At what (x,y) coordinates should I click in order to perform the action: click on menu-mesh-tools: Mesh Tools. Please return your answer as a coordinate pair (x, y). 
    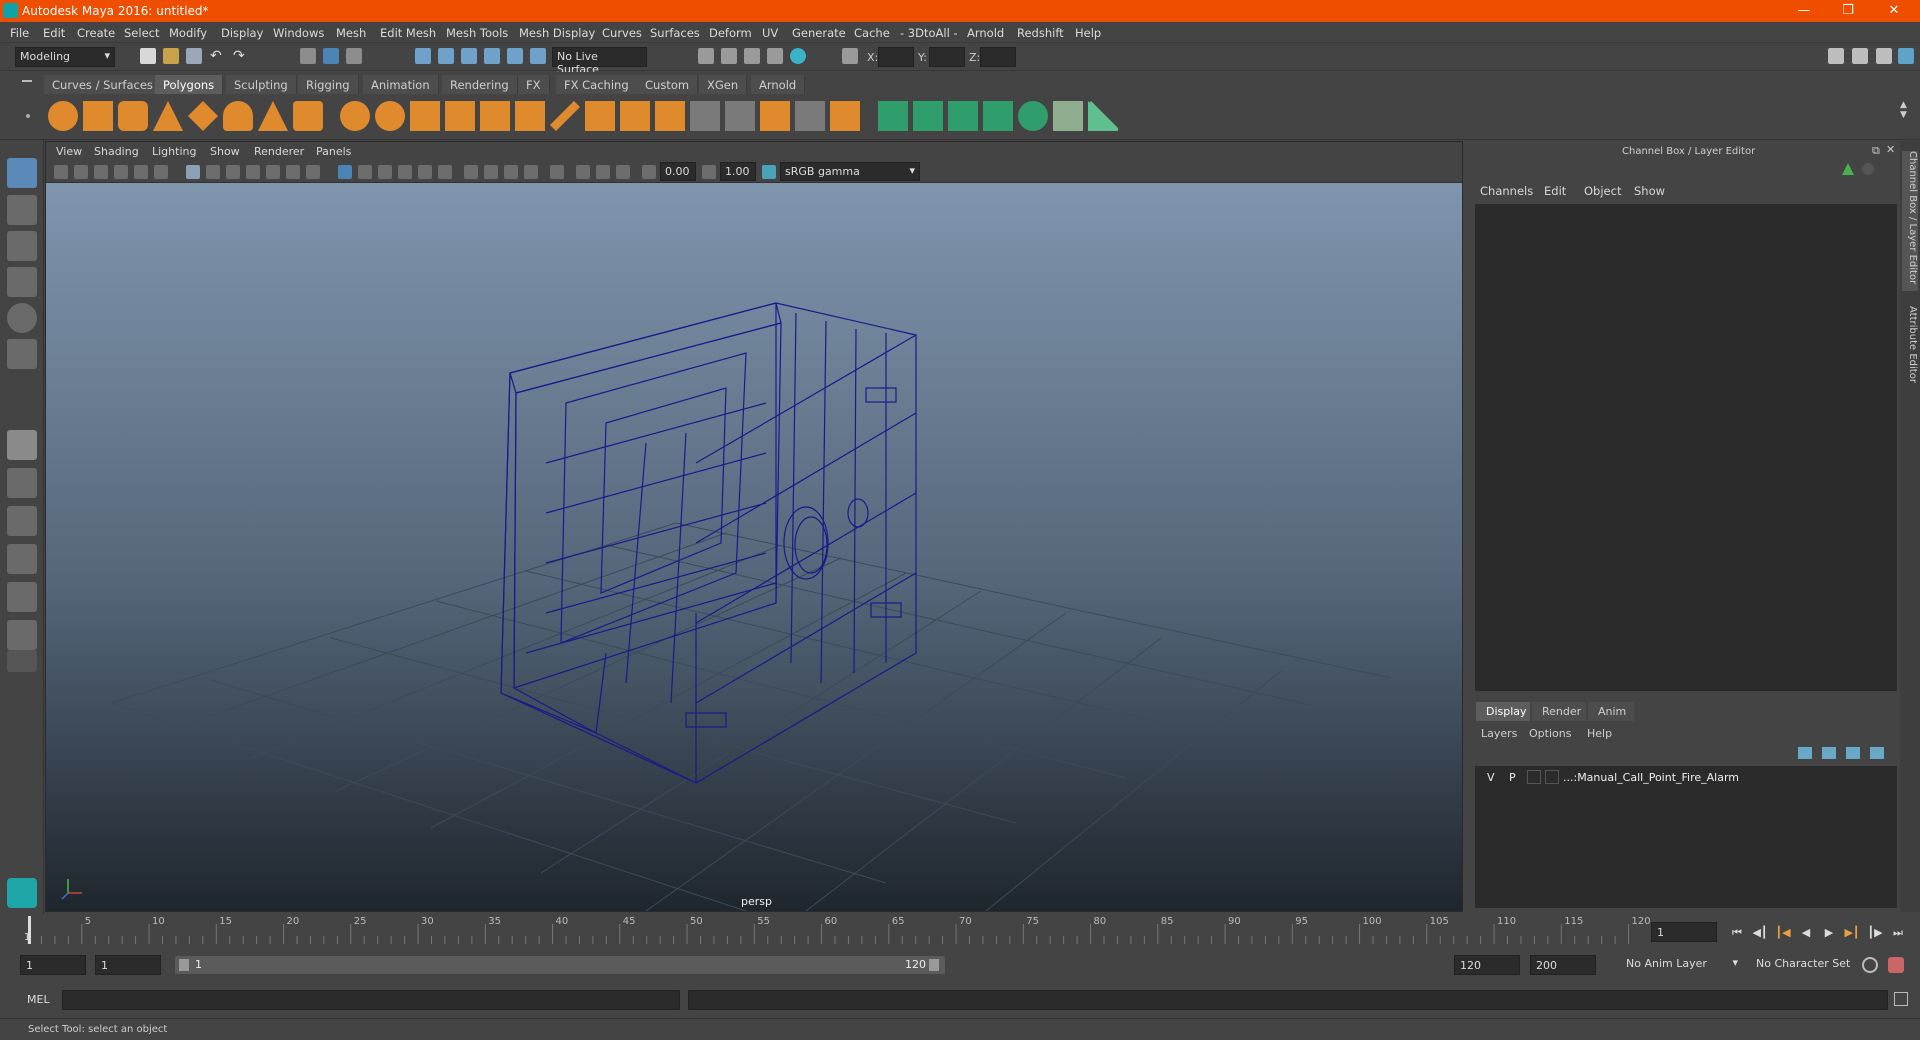
    Looking at the image, I should click on (477, 33).